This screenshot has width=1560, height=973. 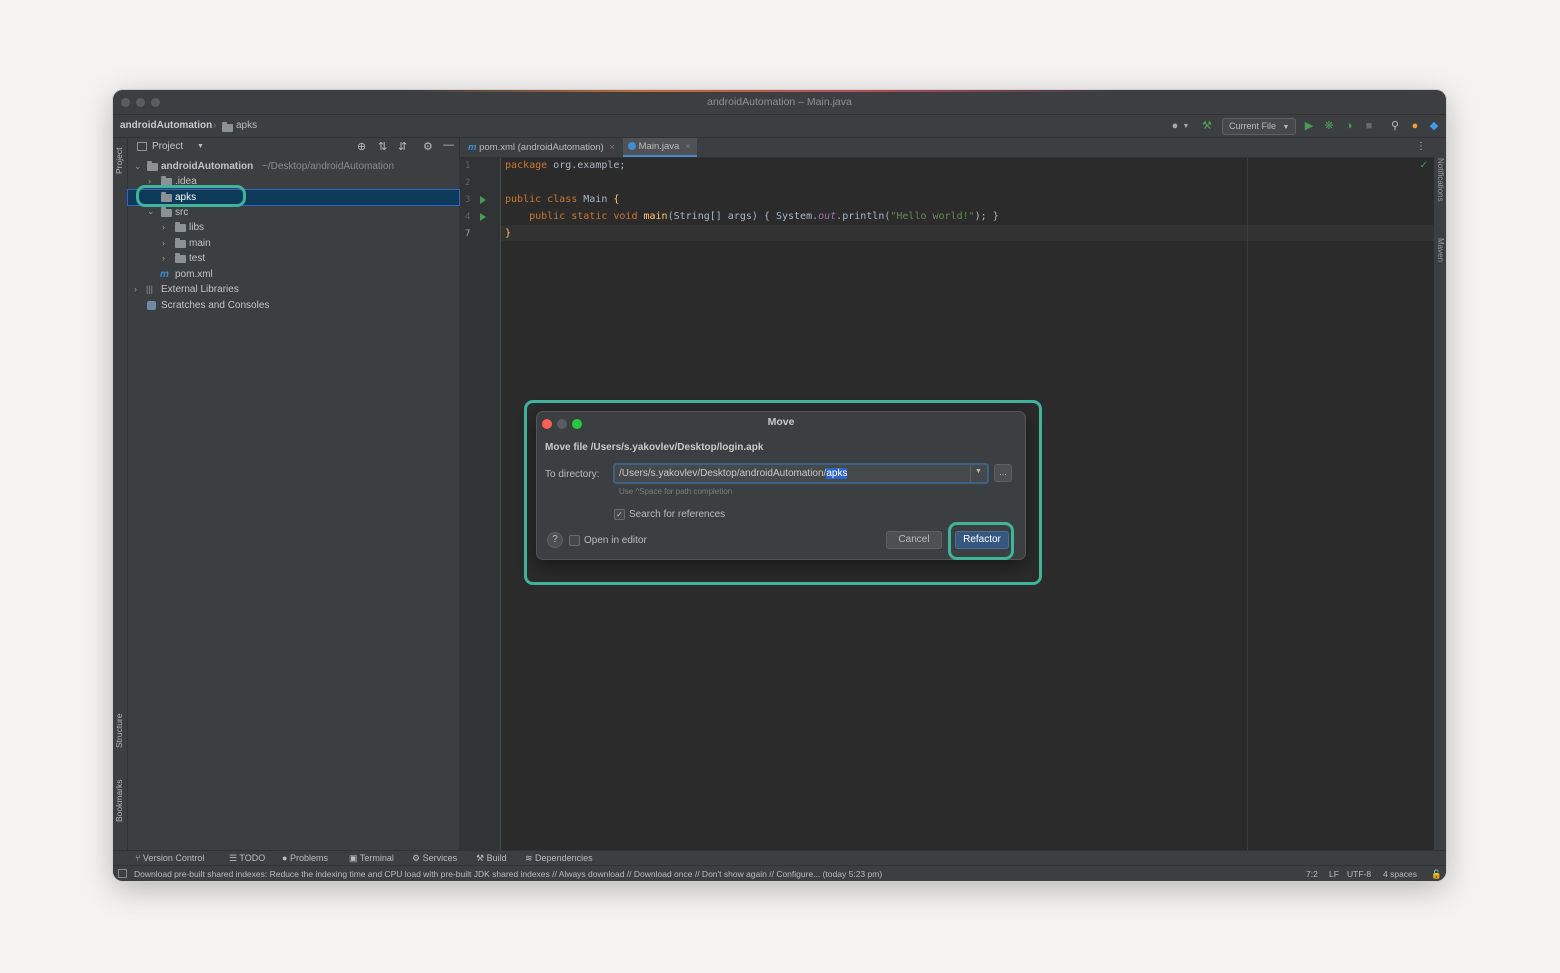 What do you see at coordinates (197, 258) in the screenshot?
I see `tree-row-label: test` at bounding box center [197, 258].